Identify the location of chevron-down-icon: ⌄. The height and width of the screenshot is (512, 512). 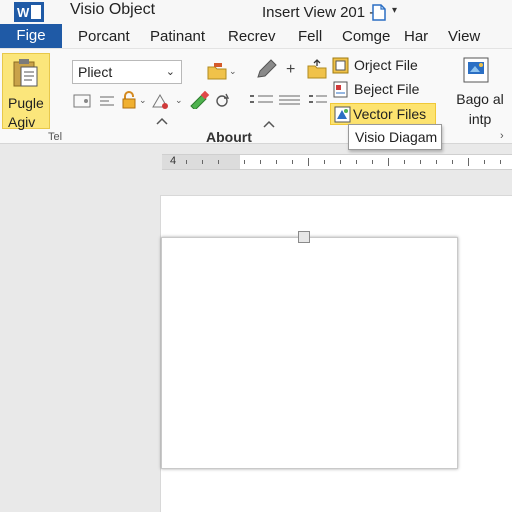
(170, 71).